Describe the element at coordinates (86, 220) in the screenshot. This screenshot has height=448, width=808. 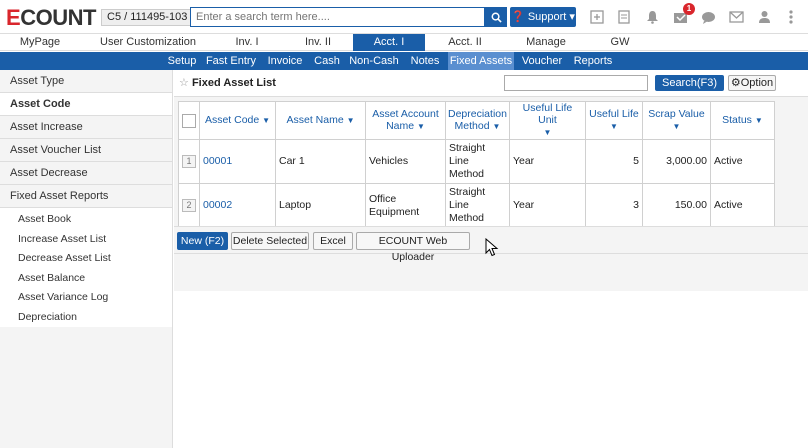
I see `sidebar-subitem-asset-book: Asset Book` at that location.